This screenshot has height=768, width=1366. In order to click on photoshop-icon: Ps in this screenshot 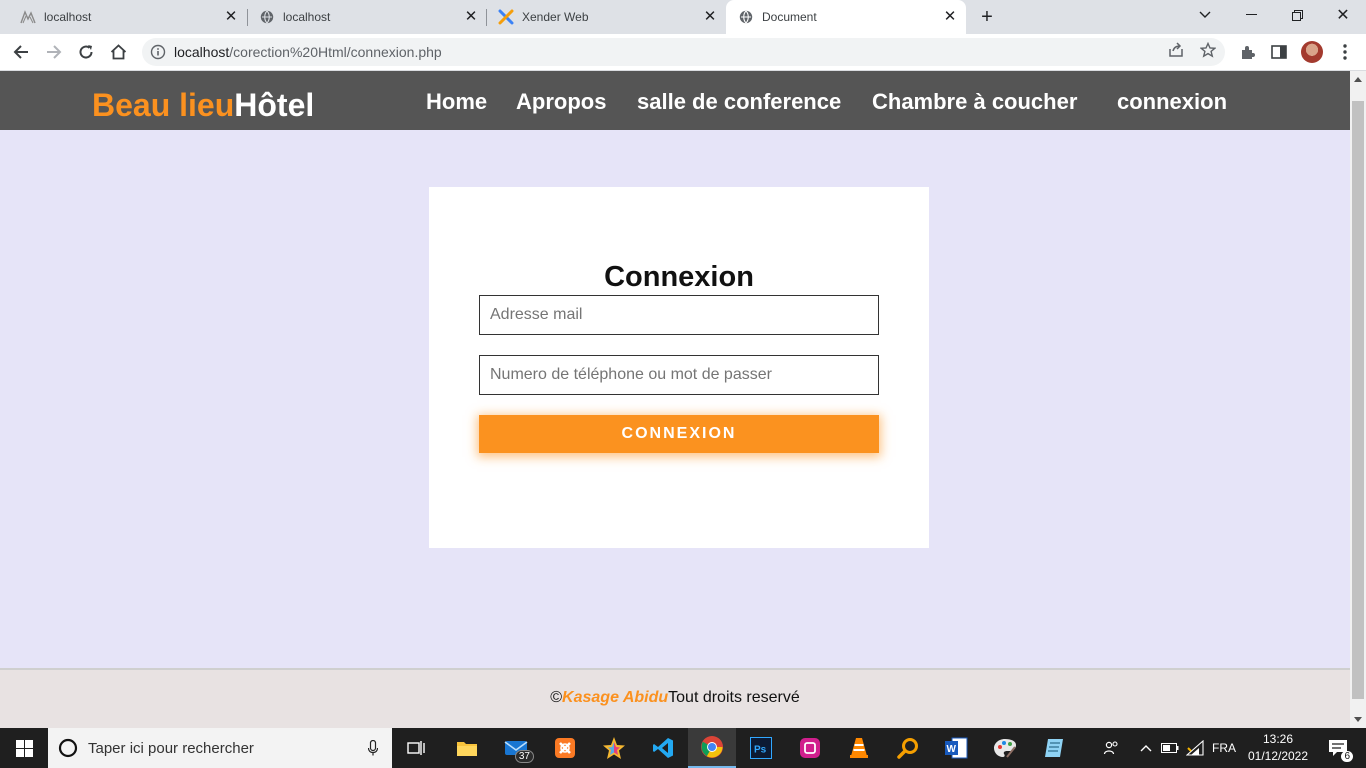, I will do `click(761, 748)`.